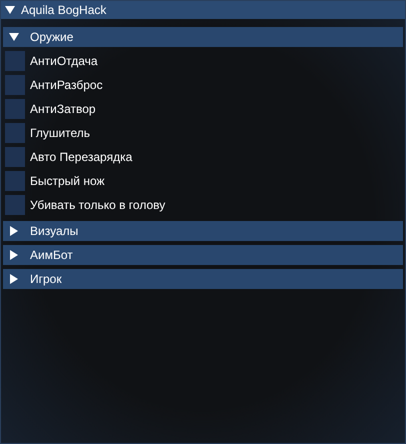 The height and width of the screenshot is (444, 406). Describe the element at coordinates (63, 10) in the screenshot. I see `window-title: Aquila BogHack` at that location.